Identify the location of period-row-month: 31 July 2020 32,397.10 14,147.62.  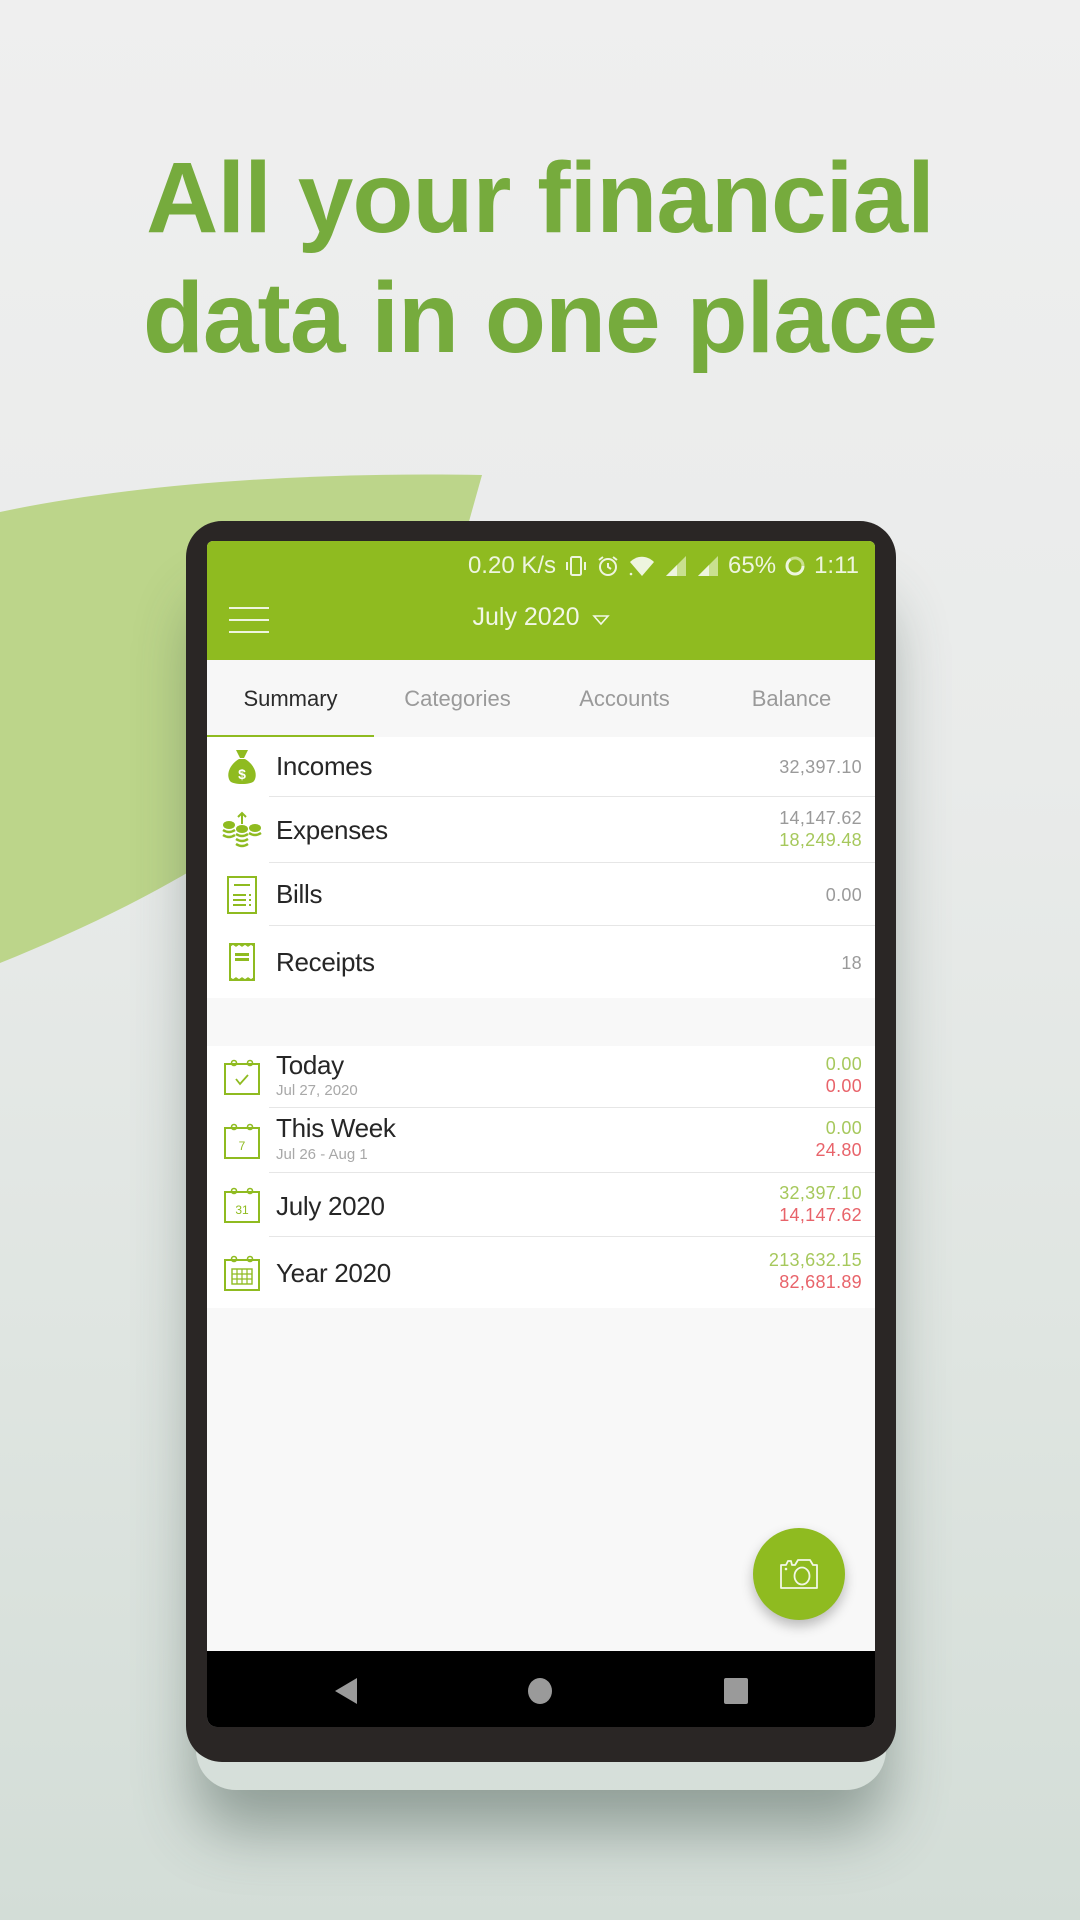
(541, 1205).